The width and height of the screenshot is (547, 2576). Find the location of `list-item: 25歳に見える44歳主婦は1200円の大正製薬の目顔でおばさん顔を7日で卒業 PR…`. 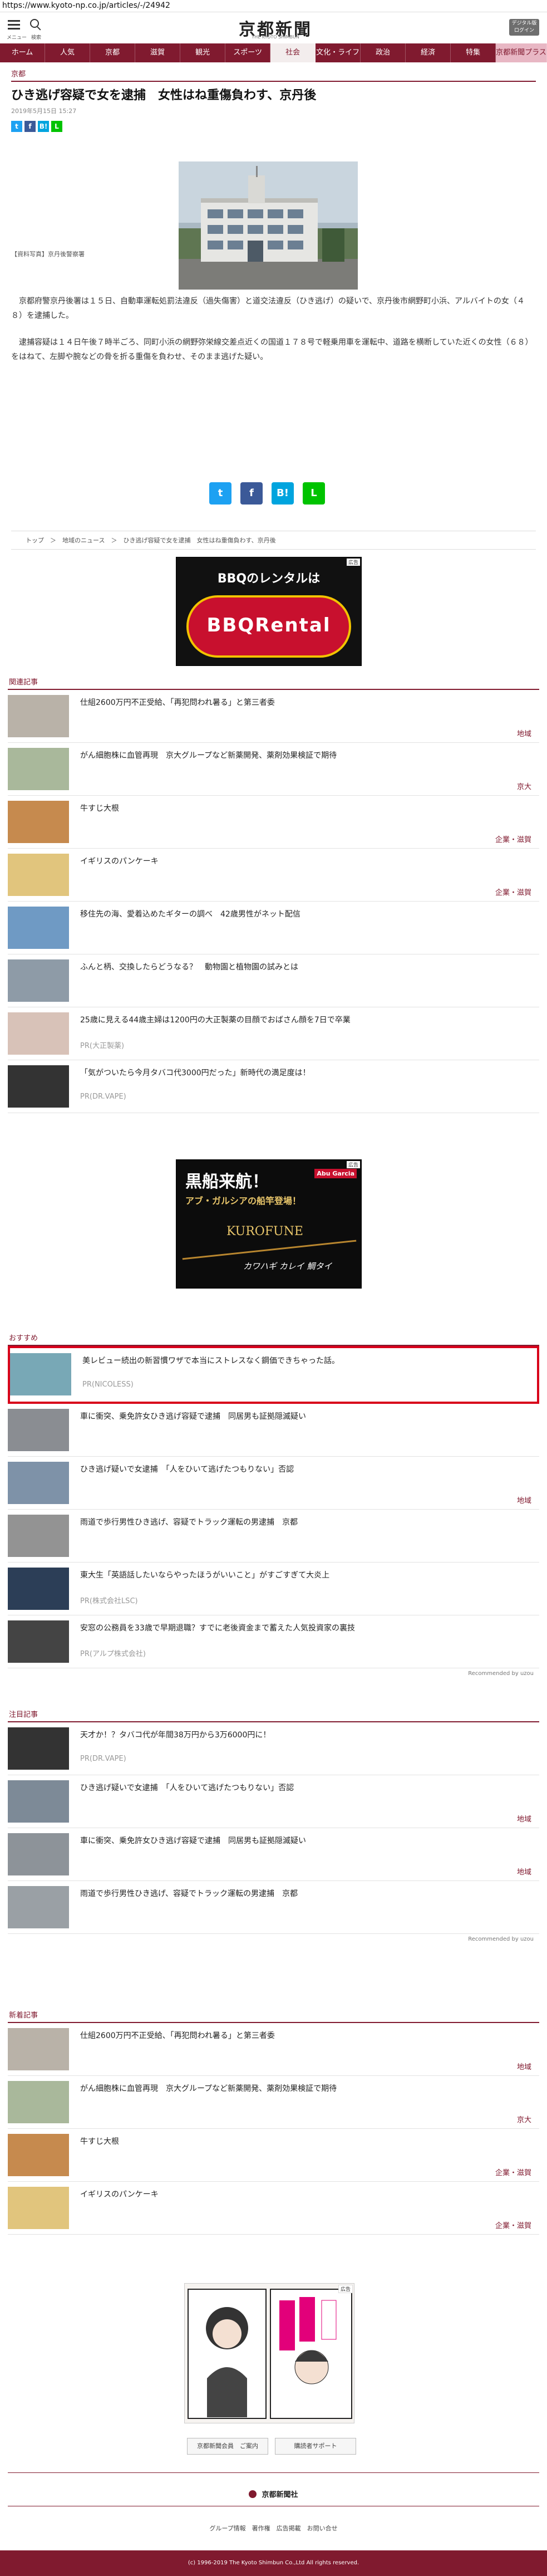

list-item: 25歳に見える44歳主婦は1200円の大正製薬の目顔でおばさん顔を7日で卒業 PR… is located at coordinates (273, 1033).